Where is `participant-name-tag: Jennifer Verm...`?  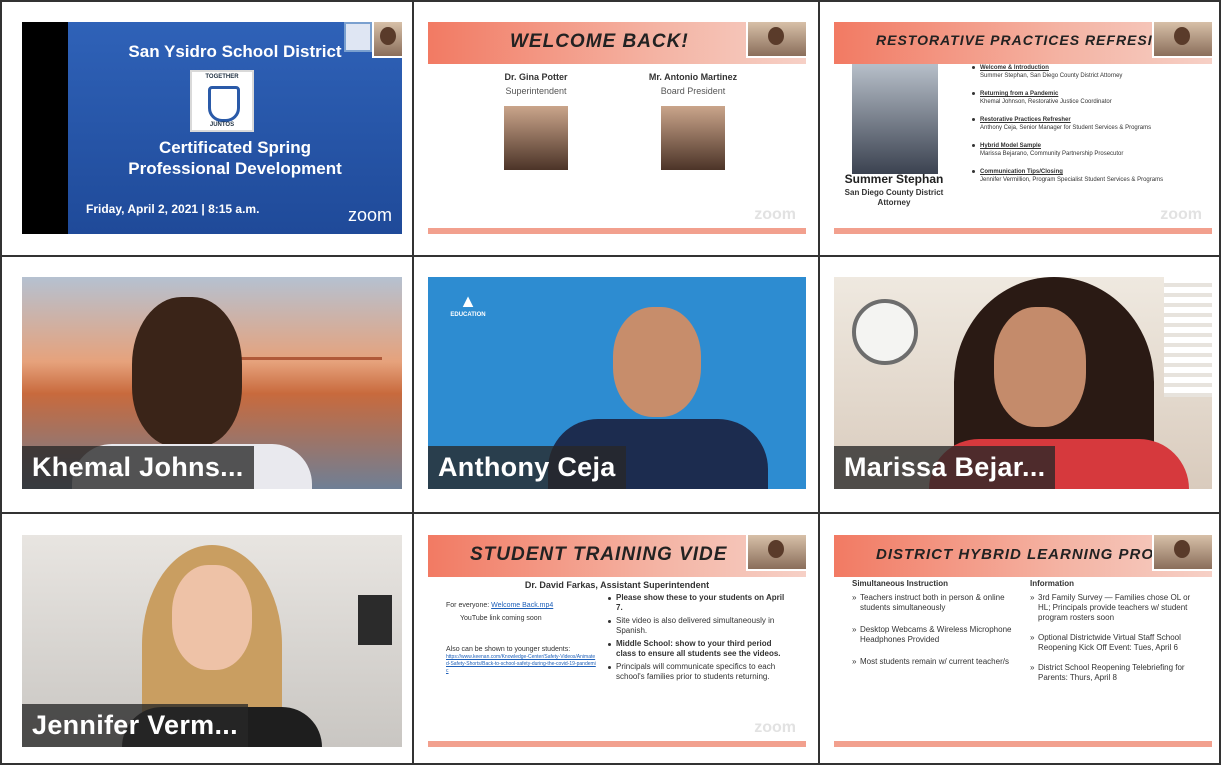
participant-name-tag: Jennifer Verm... is located at coordinates (135, 725).